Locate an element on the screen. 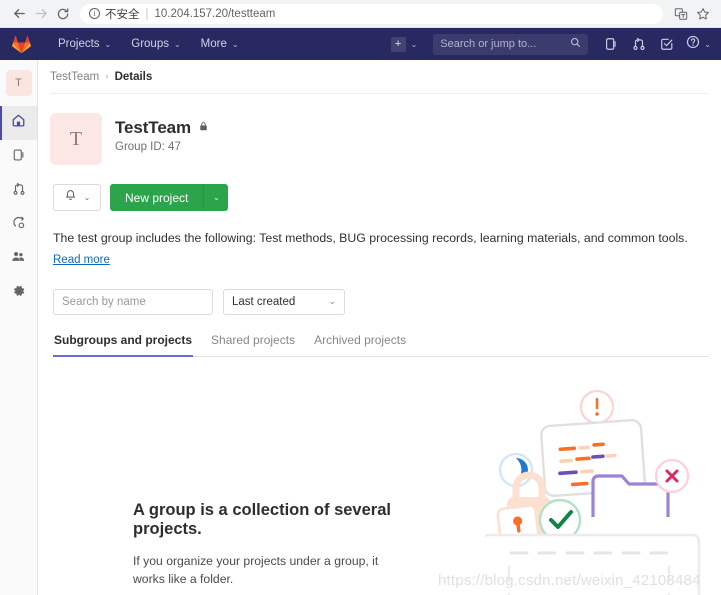  sort-select: Last created ⌄ is located at coordinates (284, 301).